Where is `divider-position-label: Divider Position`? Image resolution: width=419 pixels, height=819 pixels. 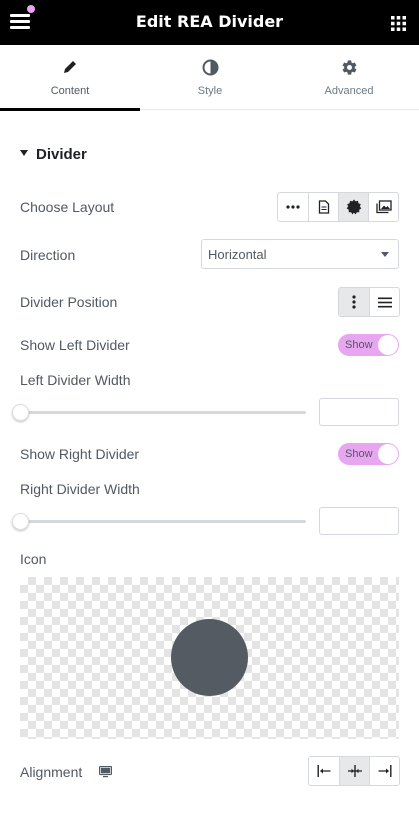
divider-position-label: Divider Position is located at coordinates (69, 302).